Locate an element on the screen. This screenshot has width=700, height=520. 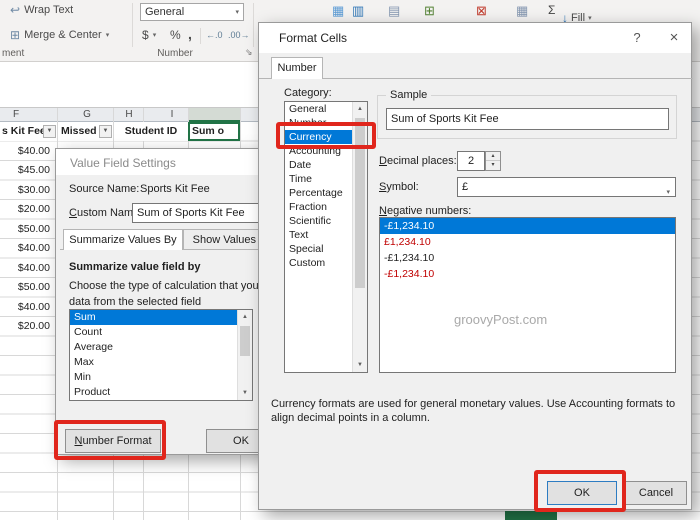
stepper-down-icon: ▾ is located at coordinates (493, 165).